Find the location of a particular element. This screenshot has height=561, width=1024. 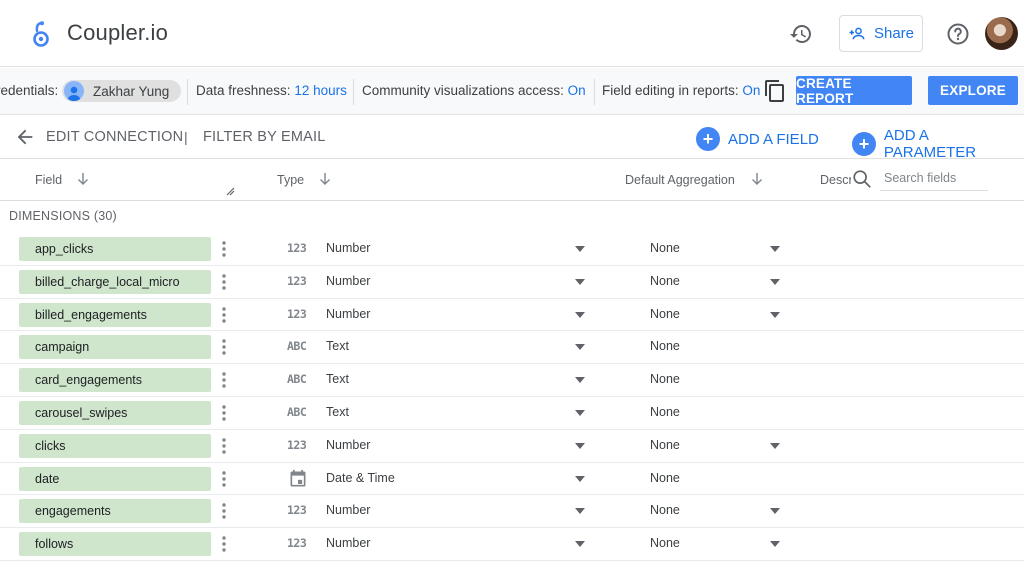

help-icon is located at coordinates (958, 34).